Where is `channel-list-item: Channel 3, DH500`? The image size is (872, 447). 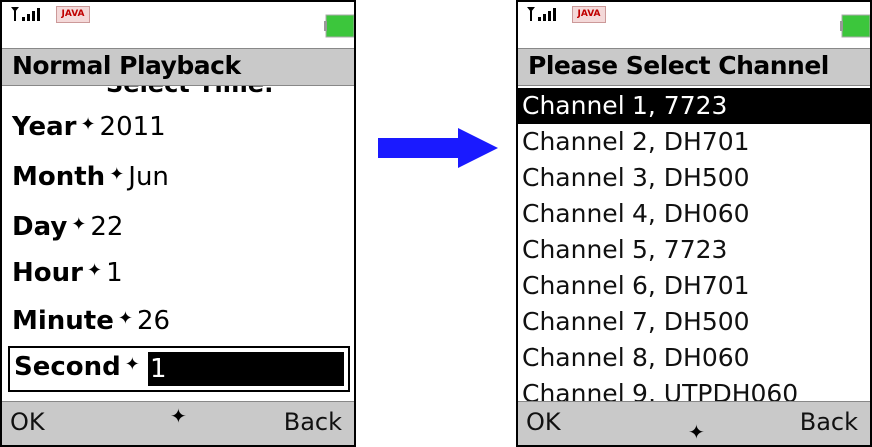 channel-list-item: Channel 3, DH500 is located at coordinates (696, 178).